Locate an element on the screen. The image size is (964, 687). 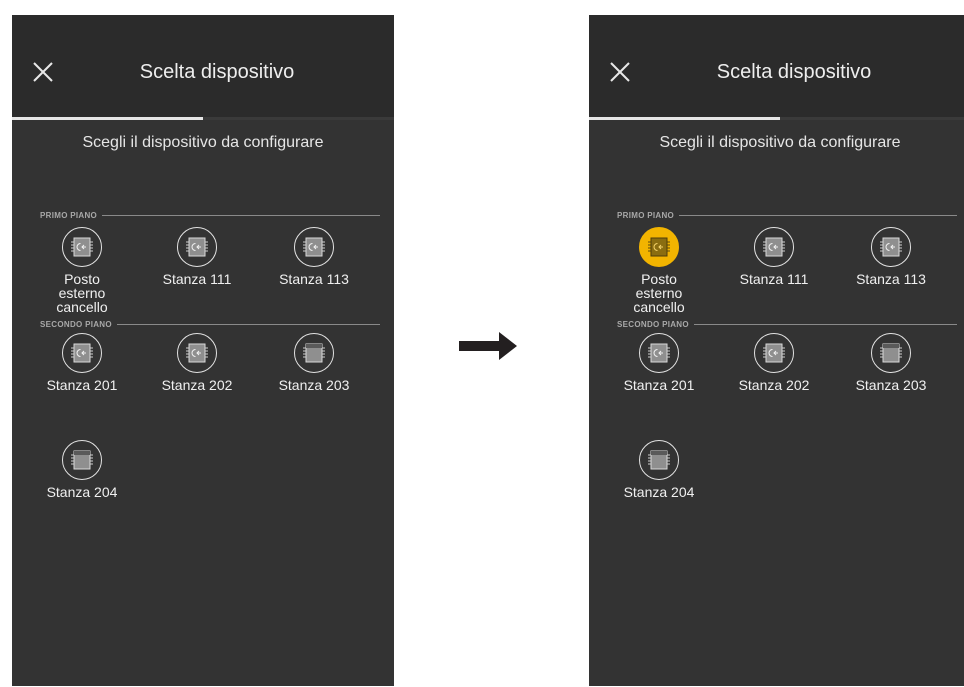
arrow-right-icon is located at coordinates (488, 346).